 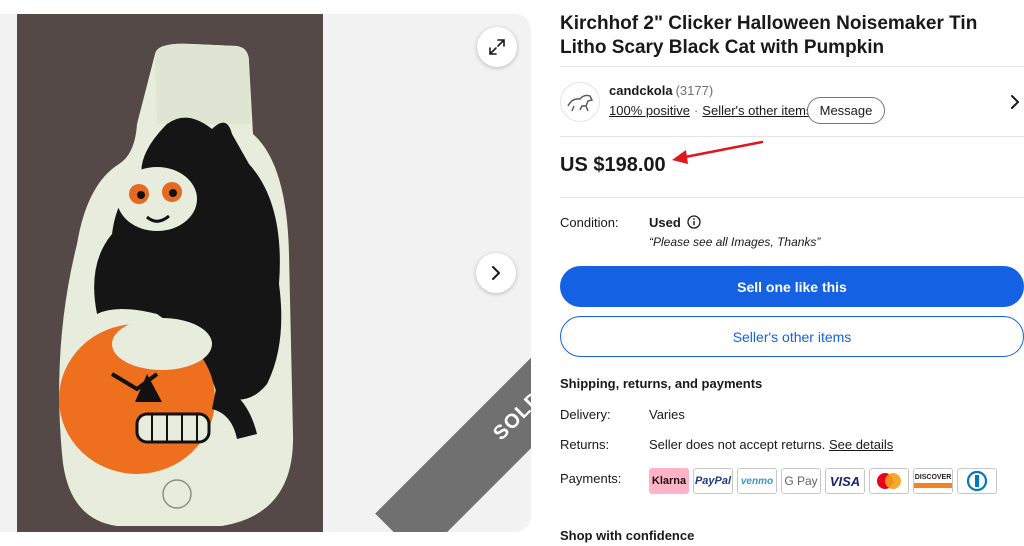 I want to click on discover-icon: DISCOVER, so click(x=933, y=481).